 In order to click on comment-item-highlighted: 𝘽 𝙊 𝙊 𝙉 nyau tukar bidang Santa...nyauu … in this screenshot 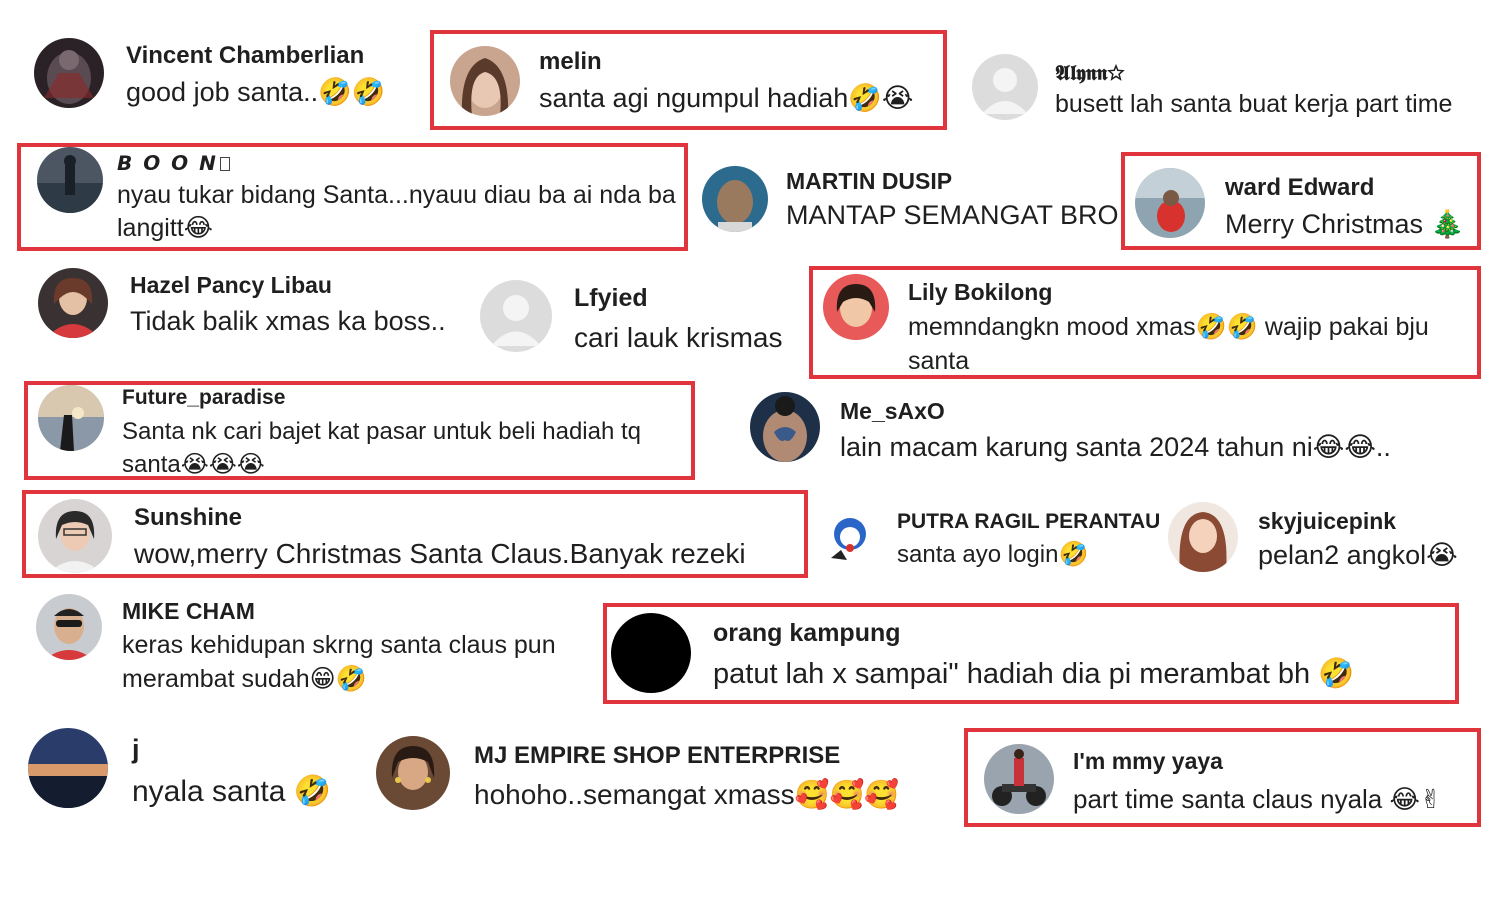, I will do `click(352, 197)`.